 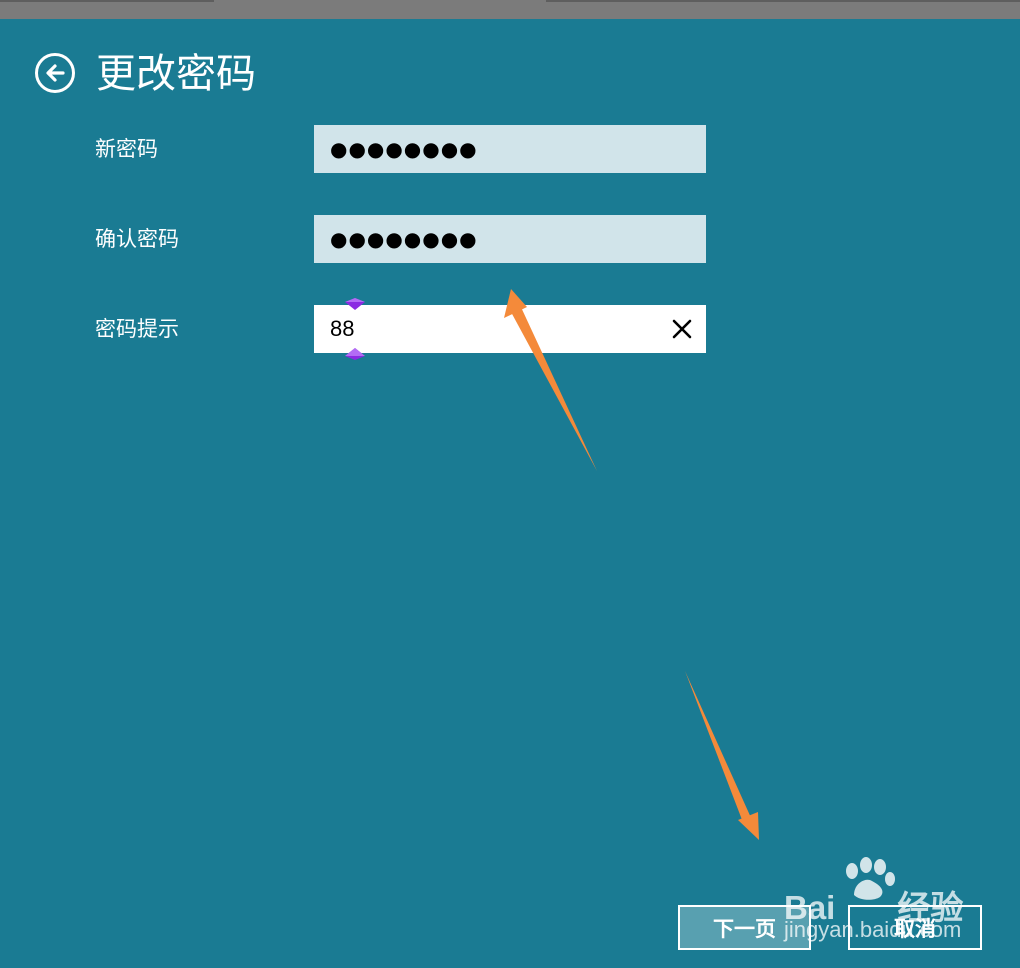 I want to click on confirm-password-value: ●●●●●●●●, so click(x=404, y=239).